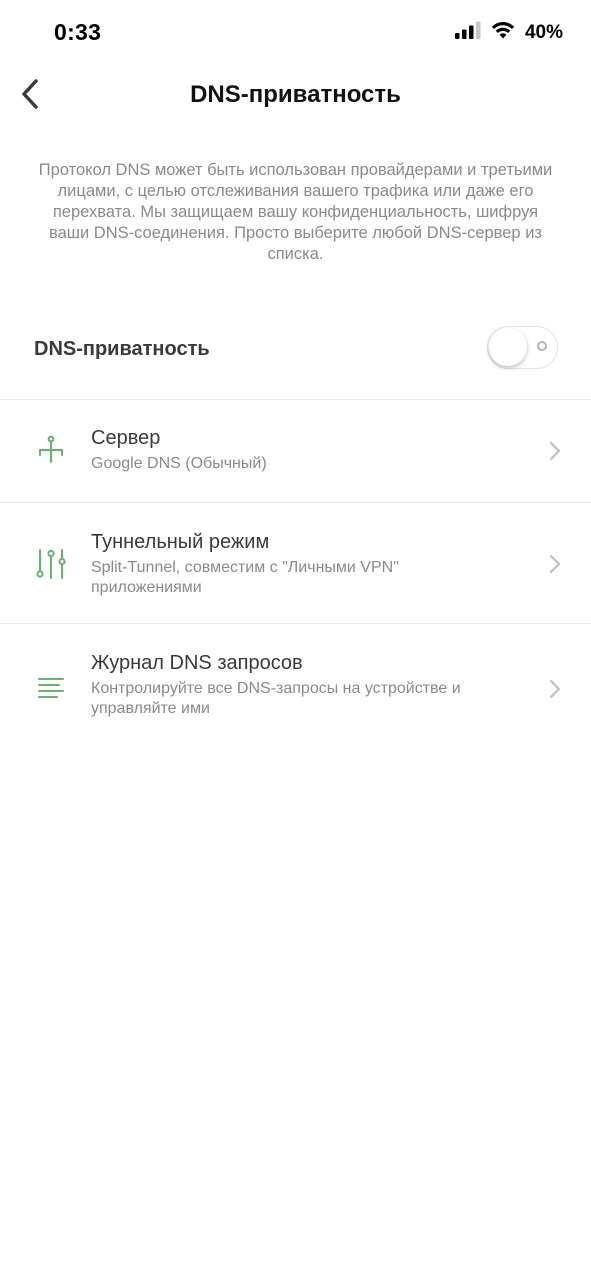  Describe the element at coordinates (179, 463) in the screenshot. I see `server-subtitle: Google DNS (Обычный)` at that location.